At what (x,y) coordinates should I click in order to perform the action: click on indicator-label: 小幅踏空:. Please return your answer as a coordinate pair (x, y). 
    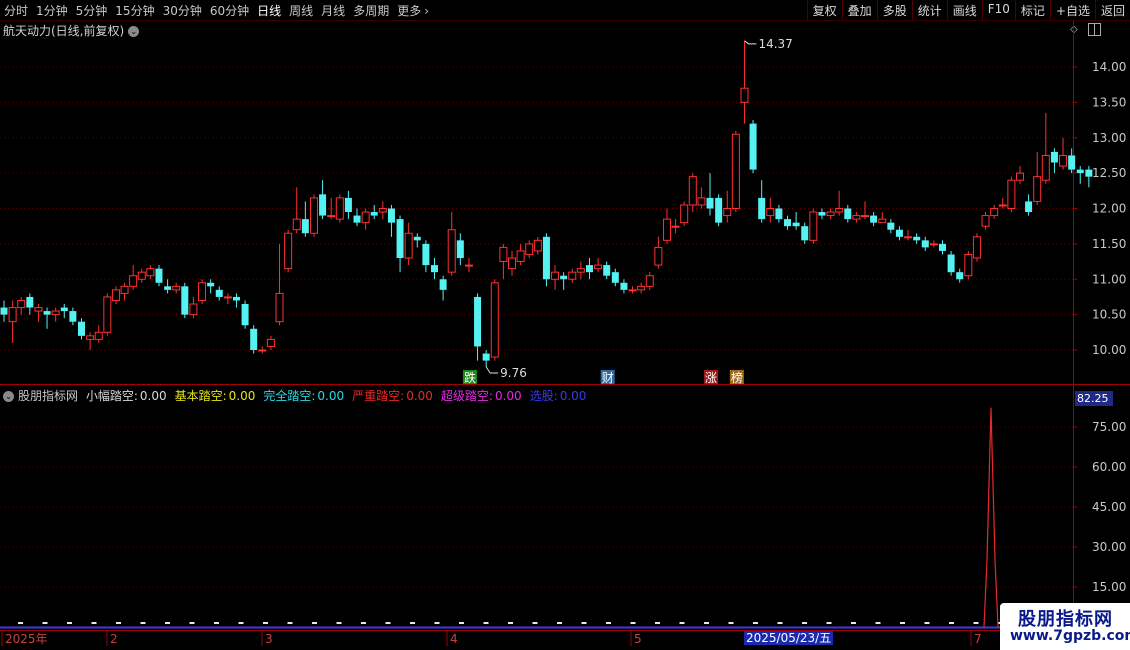
    Looking at the image, I should click on (111, 396).